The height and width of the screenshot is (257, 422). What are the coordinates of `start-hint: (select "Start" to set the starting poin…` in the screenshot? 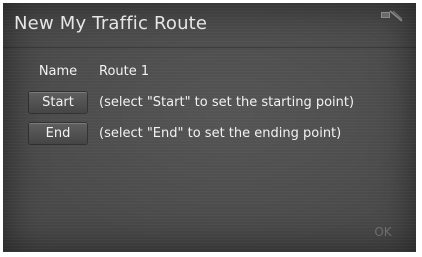 It's located at (227, 102).